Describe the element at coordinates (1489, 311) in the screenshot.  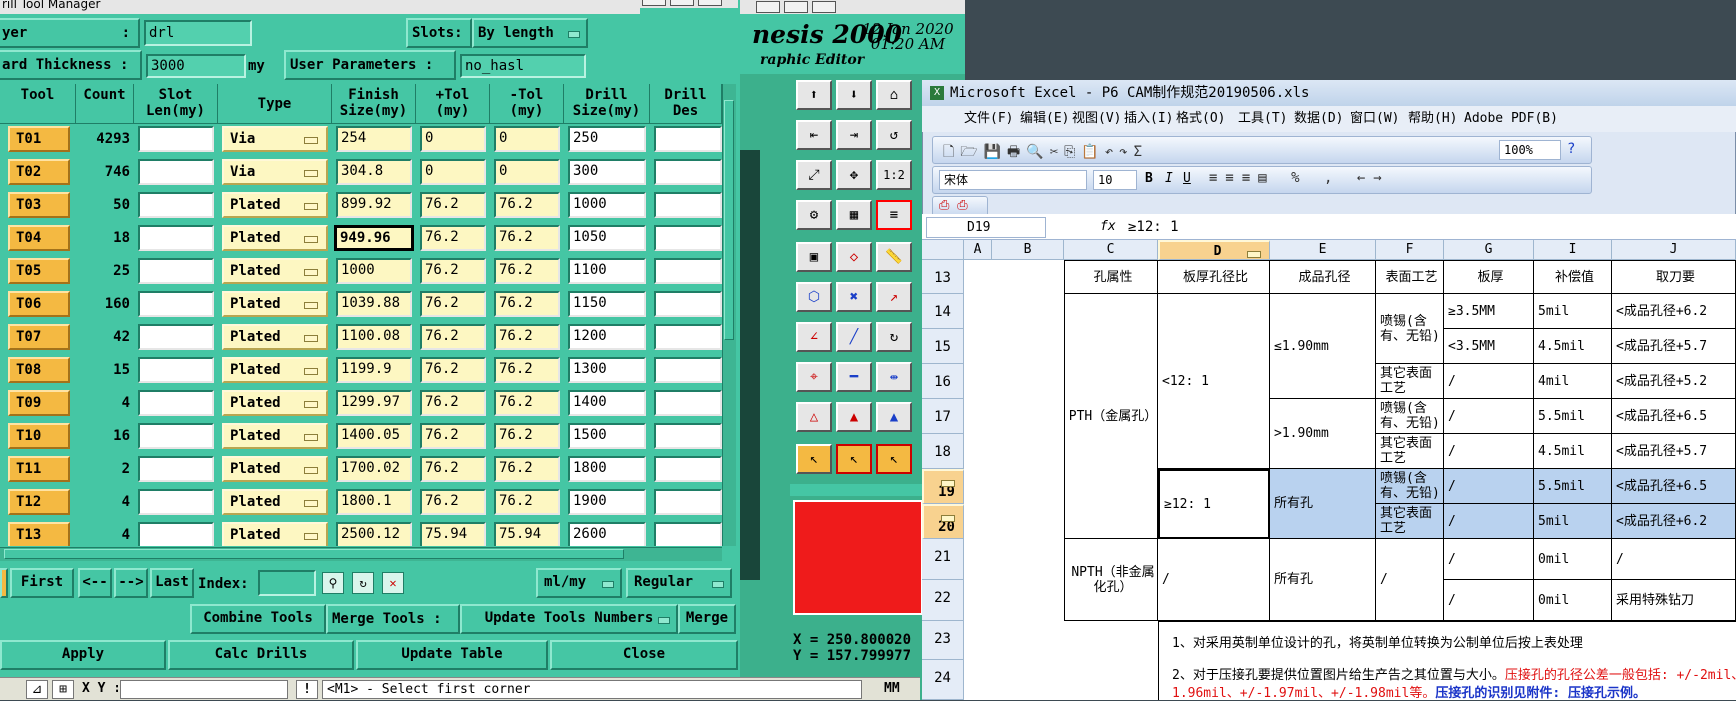
I see `cell-g14: ≥3.5MM` at that location.